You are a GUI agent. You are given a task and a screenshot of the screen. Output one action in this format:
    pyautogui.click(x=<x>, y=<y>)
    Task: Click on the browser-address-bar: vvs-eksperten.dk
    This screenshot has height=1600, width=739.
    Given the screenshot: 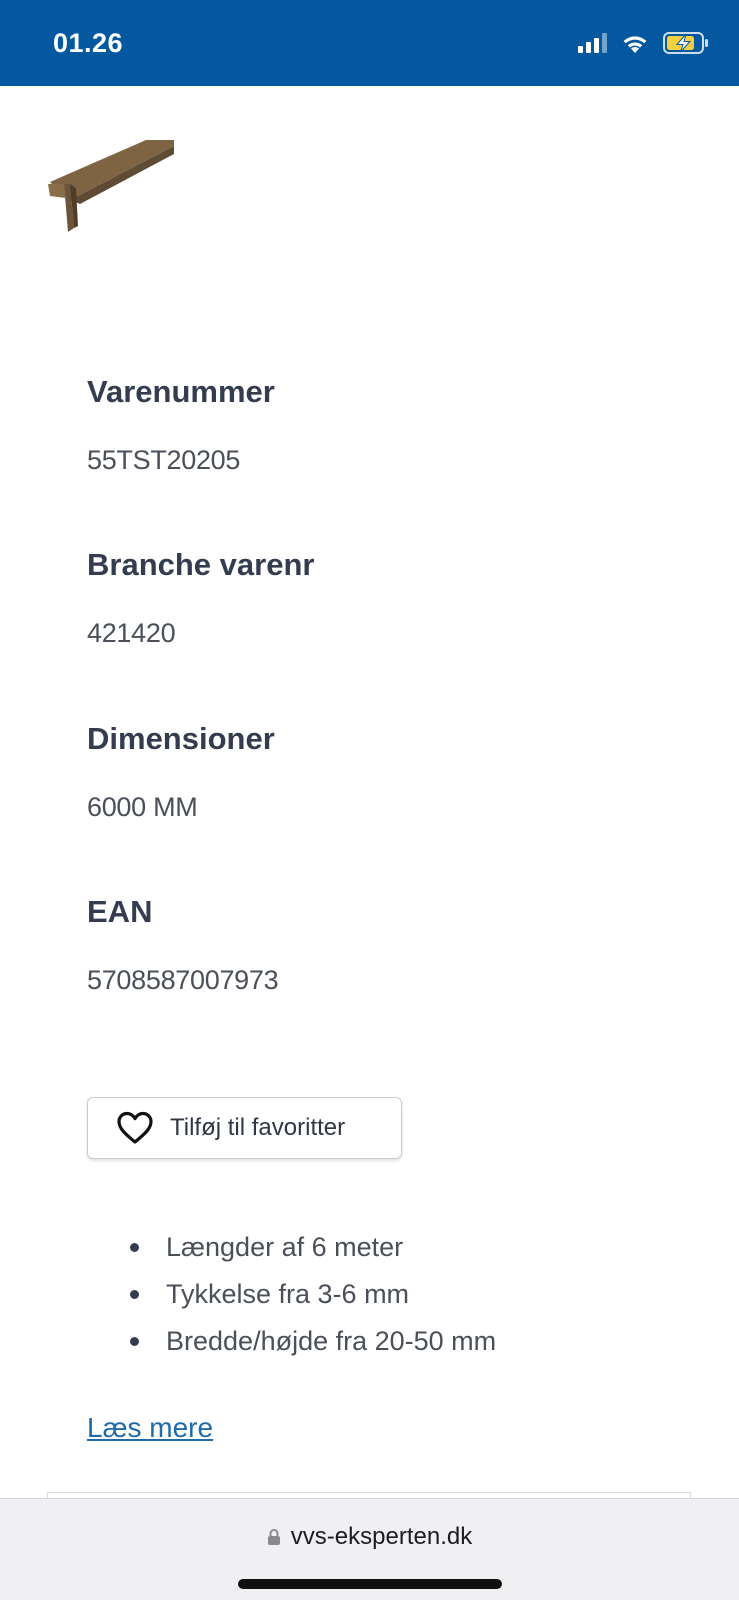 What is the action you would take?
    pyautogui.click(x=369, y=1549)
    